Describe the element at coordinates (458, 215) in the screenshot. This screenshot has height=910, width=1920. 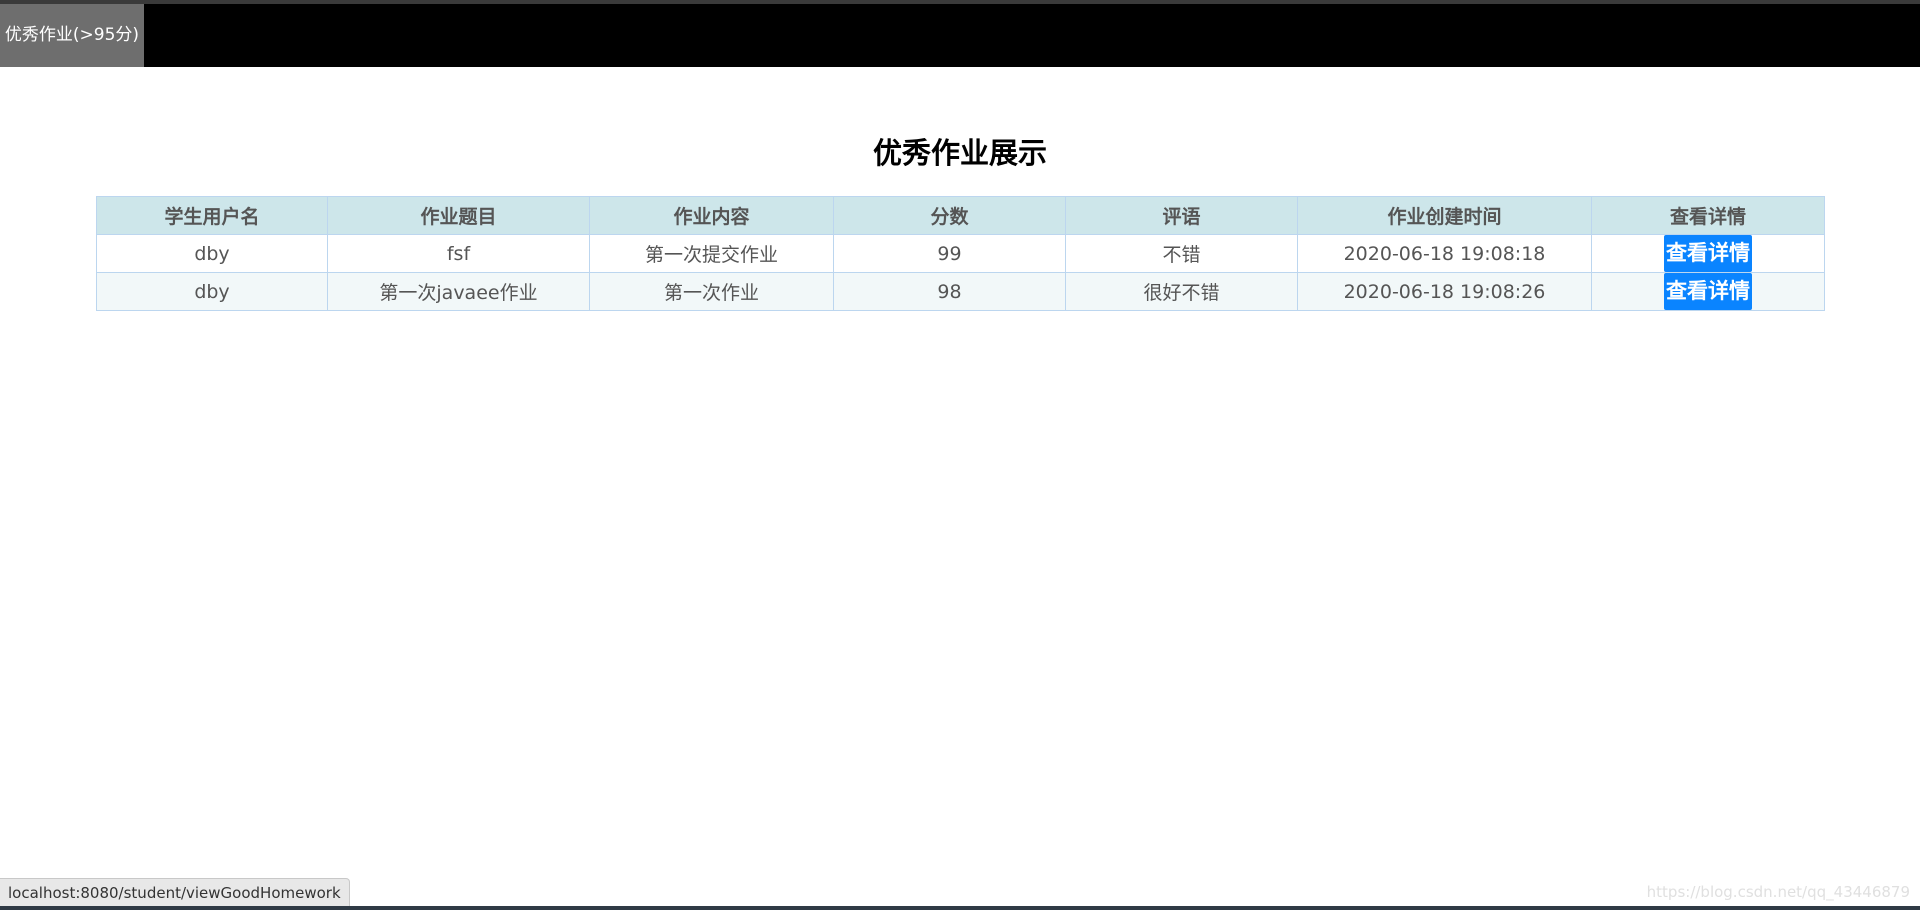
I see `column-header-homework-title: 作业题目` at that location.